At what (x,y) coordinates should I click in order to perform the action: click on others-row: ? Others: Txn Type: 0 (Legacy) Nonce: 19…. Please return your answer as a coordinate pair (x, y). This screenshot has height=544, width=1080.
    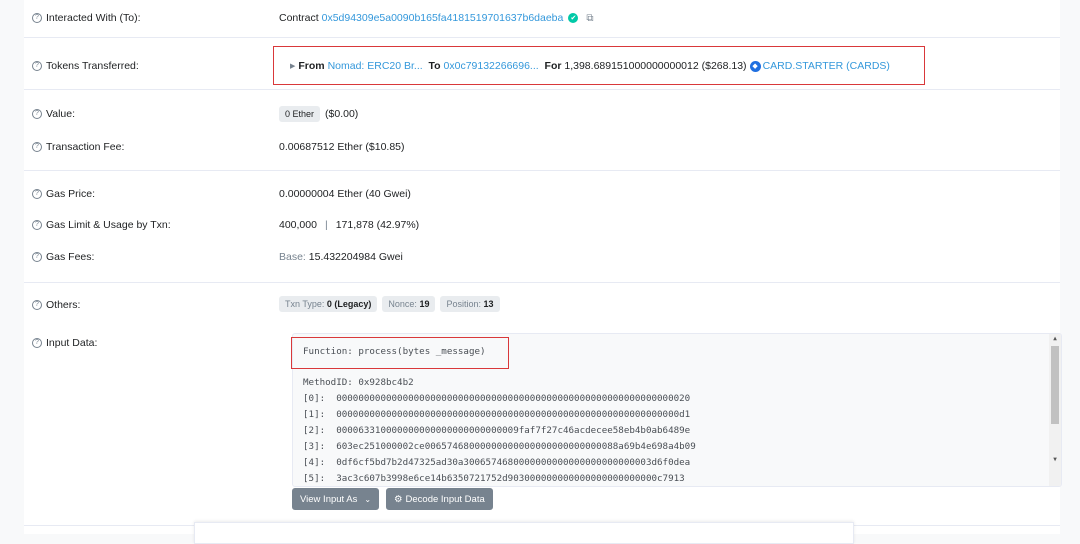
    Looking at the image, I should click on (542, 305).